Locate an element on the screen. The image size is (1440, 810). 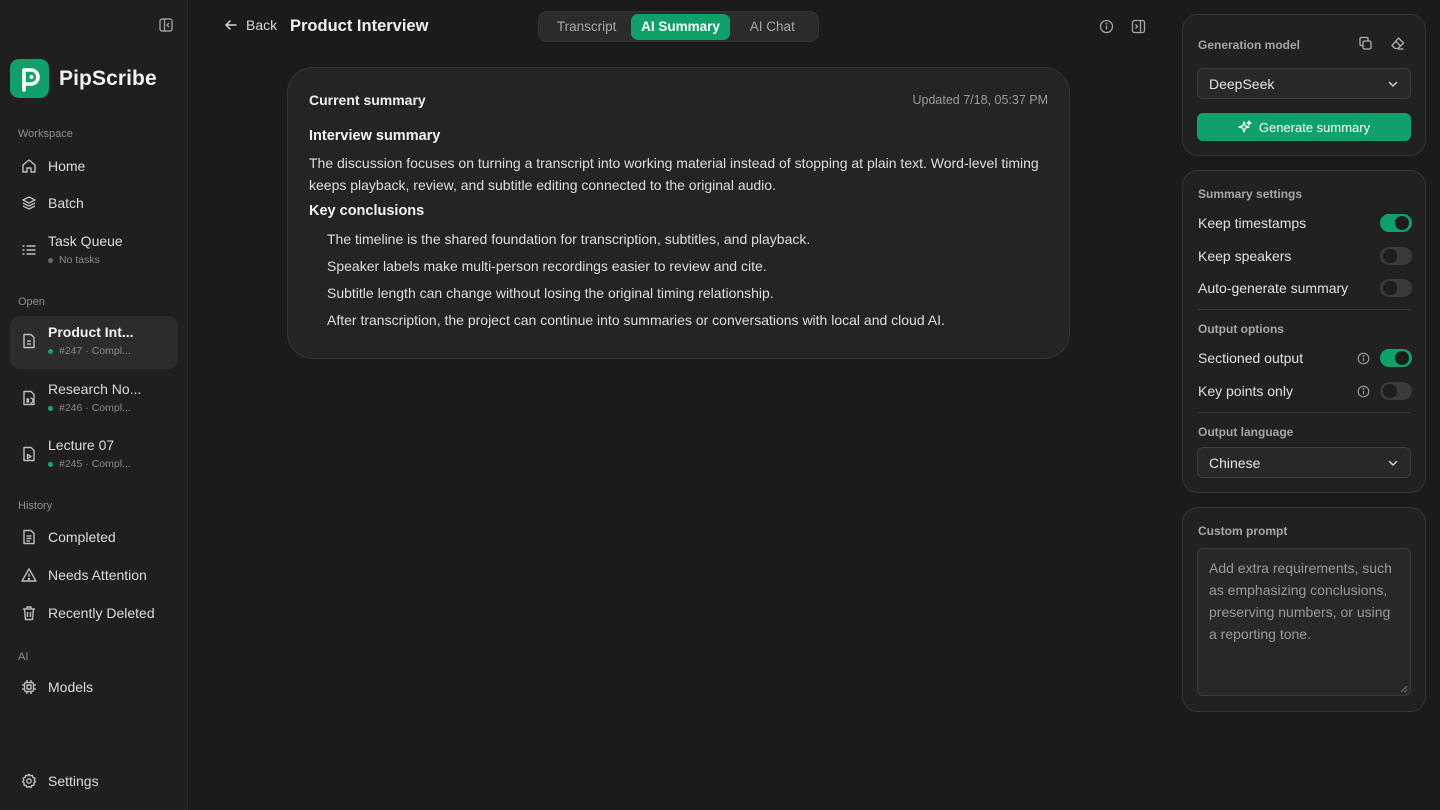
setting-label: Keep speakers is located at coordinates (1245, 256).